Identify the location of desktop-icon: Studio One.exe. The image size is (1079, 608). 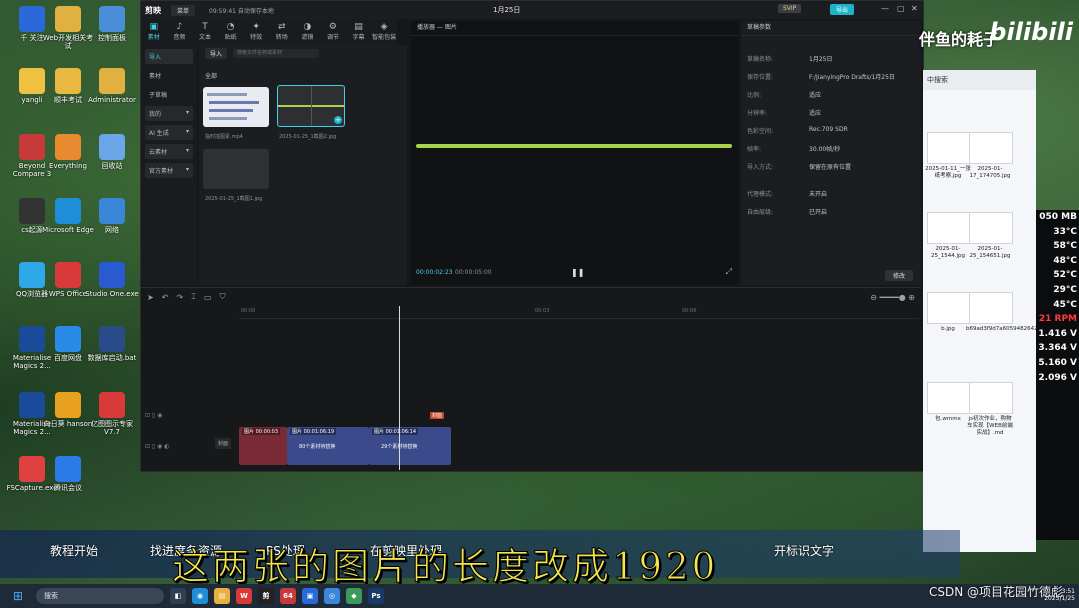
(112, 280).